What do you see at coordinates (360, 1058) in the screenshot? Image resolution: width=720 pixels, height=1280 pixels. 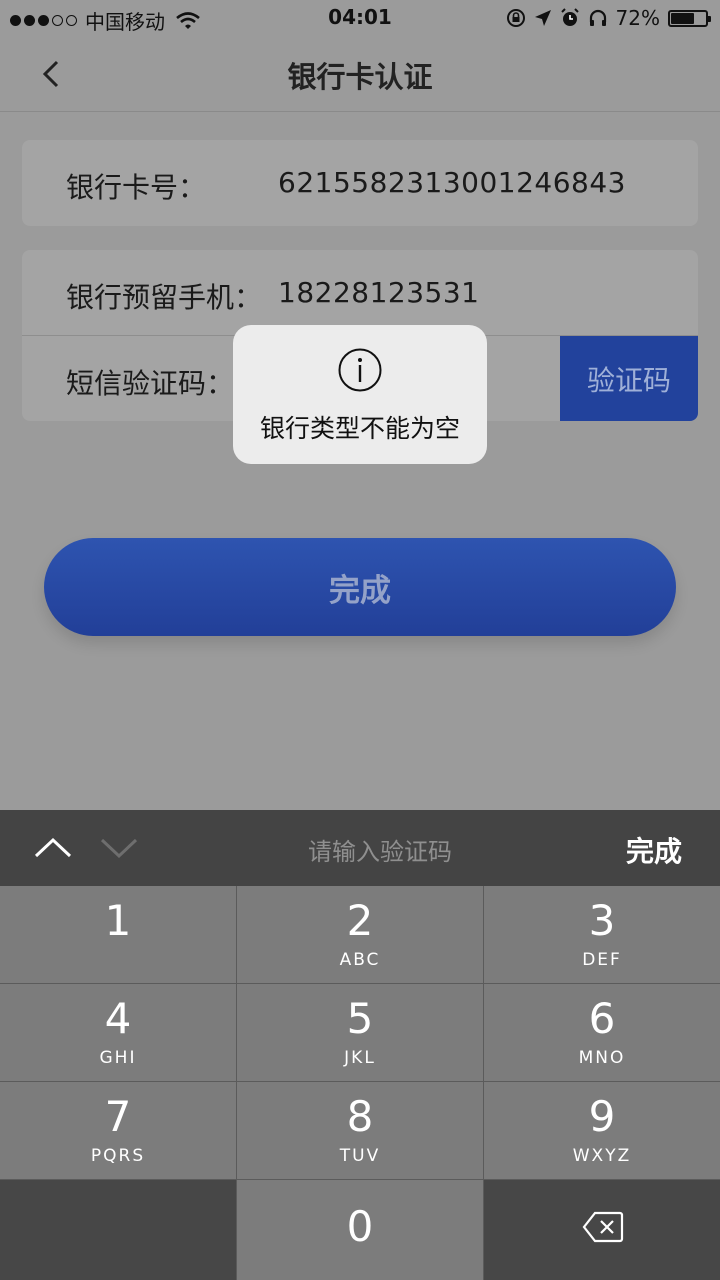 I see `key-letters: JKL` at bounding box center [360, 1058].